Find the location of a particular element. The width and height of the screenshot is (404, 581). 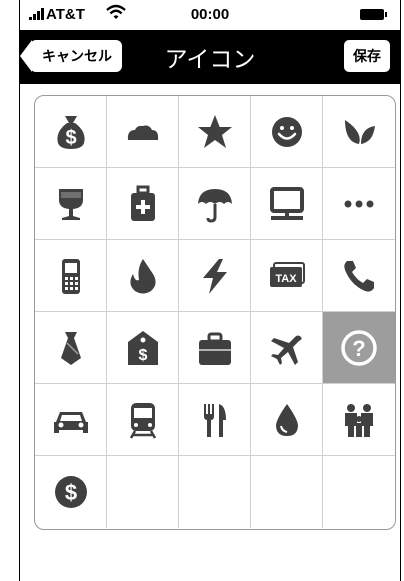

umbrella-icon is located at coordinates (214, 205).